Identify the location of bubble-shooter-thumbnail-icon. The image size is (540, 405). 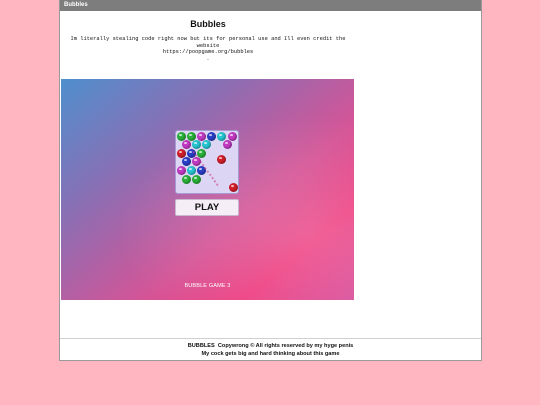
(207, 162).